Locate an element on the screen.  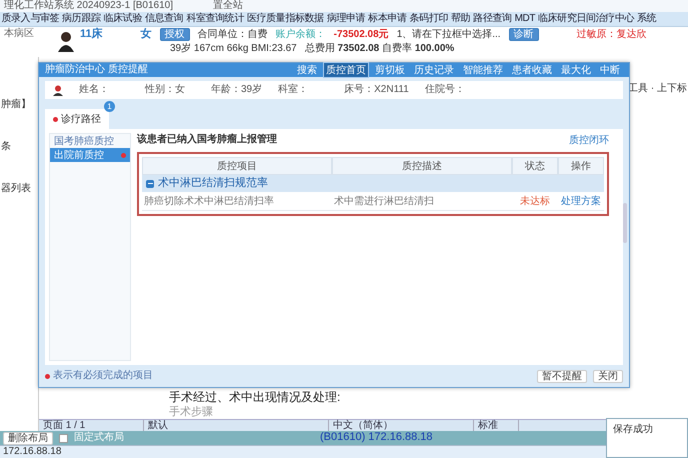
menu-item: 路径查询 is located at coordinates (493, 19).